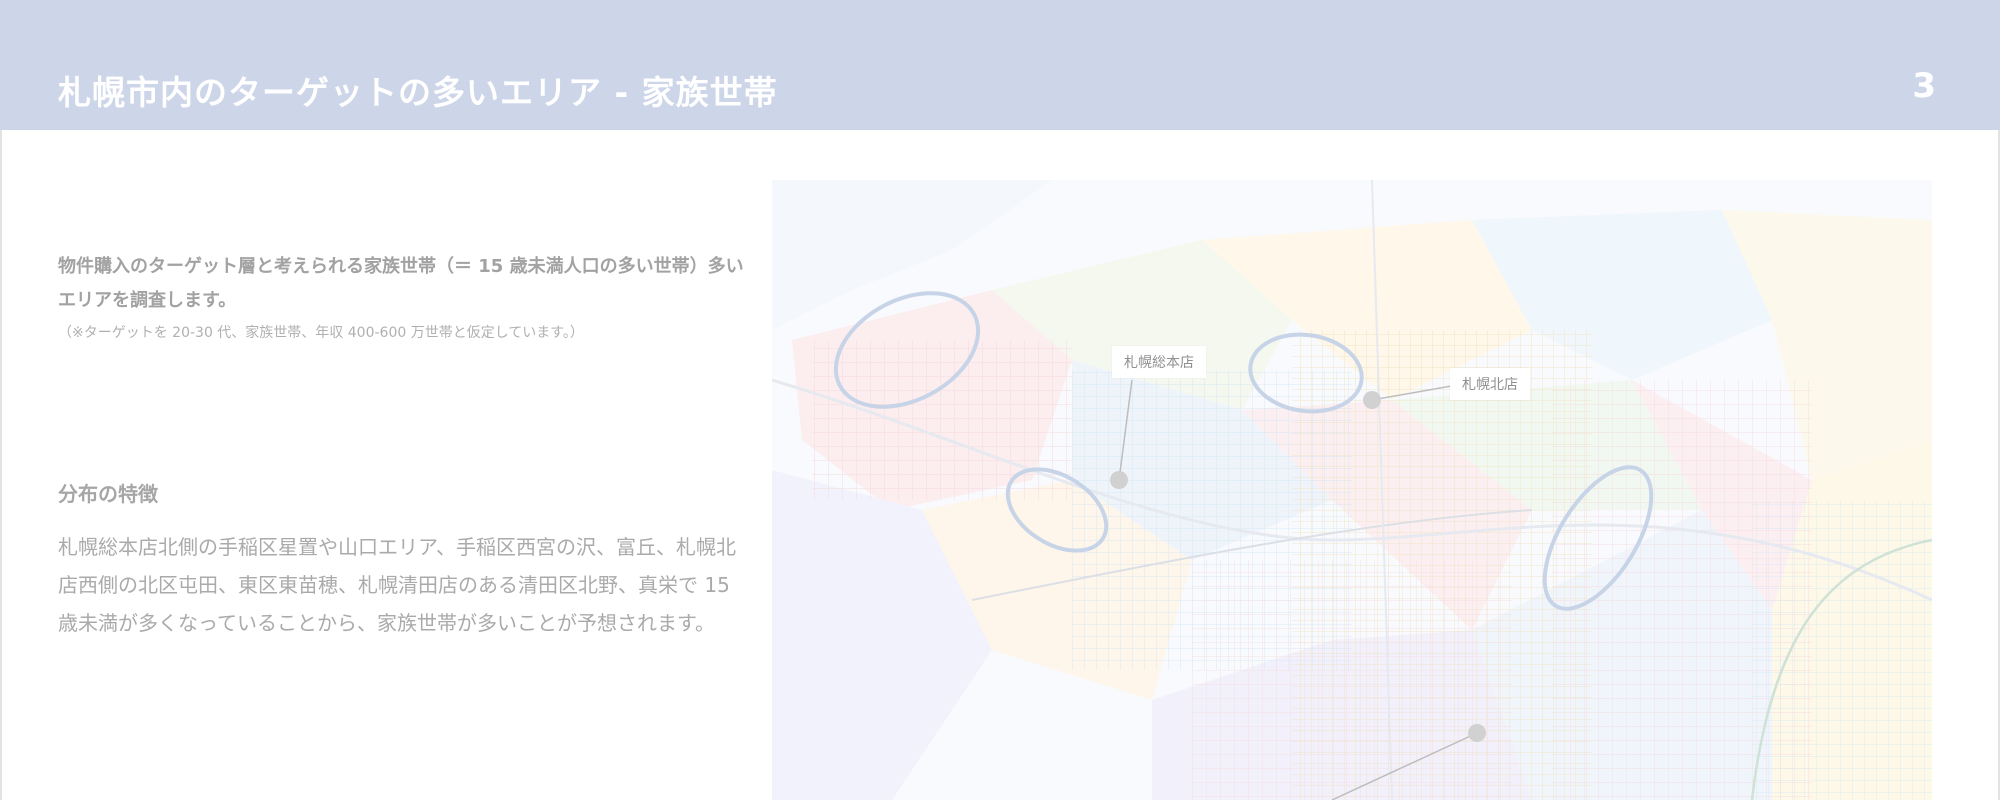 The image size is (2000, 800). I want to click on distribution-heading: 分布の特徴, so click(108, 494).